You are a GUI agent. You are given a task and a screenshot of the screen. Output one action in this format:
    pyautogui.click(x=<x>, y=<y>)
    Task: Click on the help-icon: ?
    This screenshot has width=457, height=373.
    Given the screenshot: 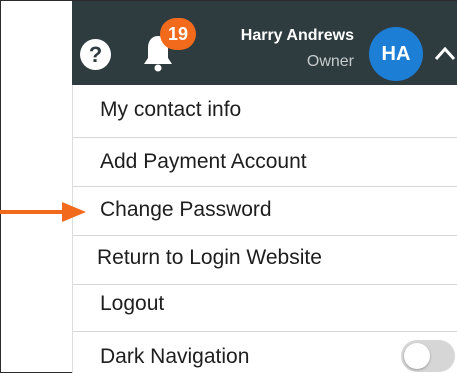 What is the action you would take?
    pyautogui.click(x=95, y=54)
    